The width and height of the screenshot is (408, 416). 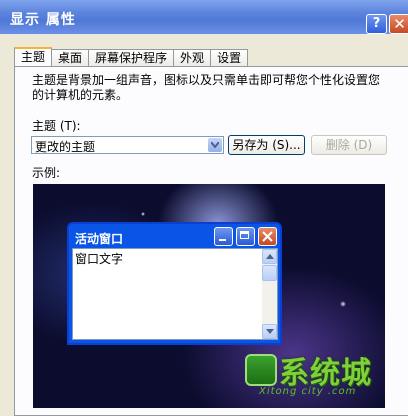 What do you see at coordinates (269, 256) in the screenshot?
I see `scroll-up-icon` at bounding box center [269, 256].